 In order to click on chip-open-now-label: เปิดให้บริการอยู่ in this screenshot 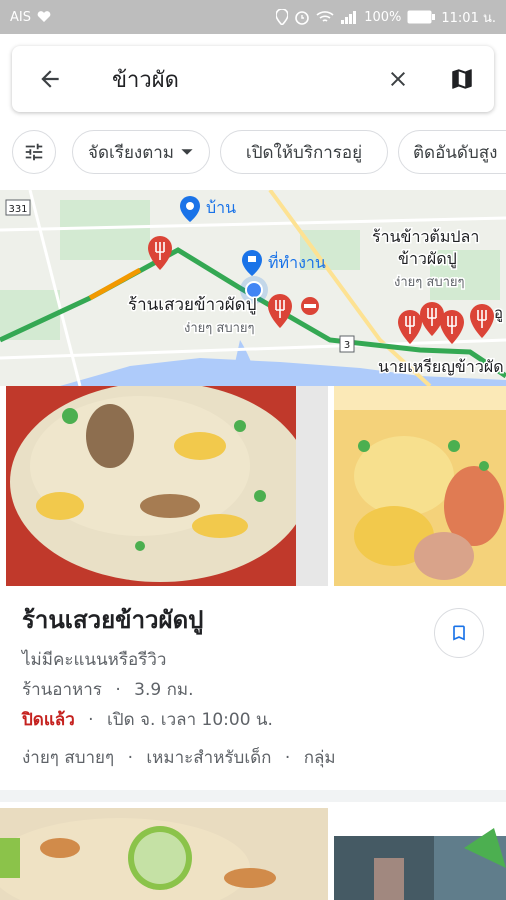, I will do `click(304, 152)`.